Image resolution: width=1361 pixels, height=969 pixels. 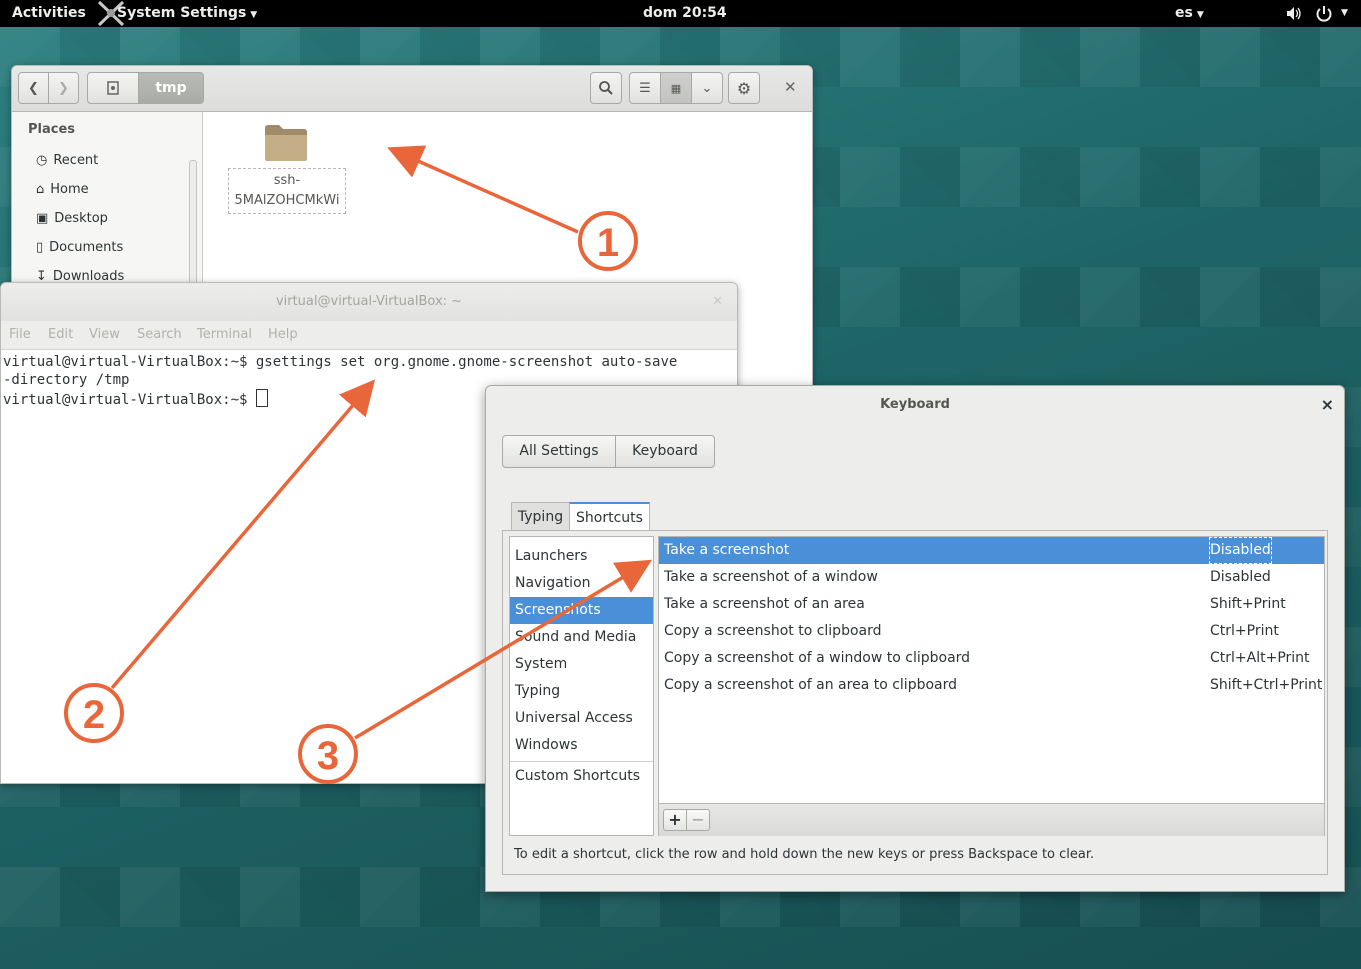 What do you see at coordinates (328, 756) in the screenshot?
I see `annotation-marker-3: 3` at bounding box center [328, 756].